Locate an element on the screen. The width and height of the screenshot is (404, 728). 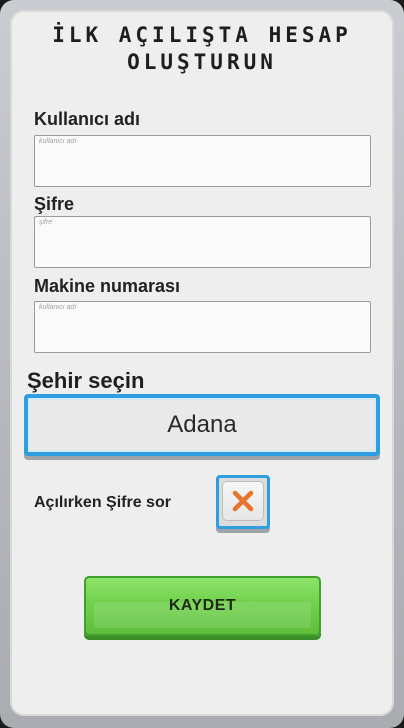
title-line-2: OLUŞTURUN is located at coordinates (202, 62).